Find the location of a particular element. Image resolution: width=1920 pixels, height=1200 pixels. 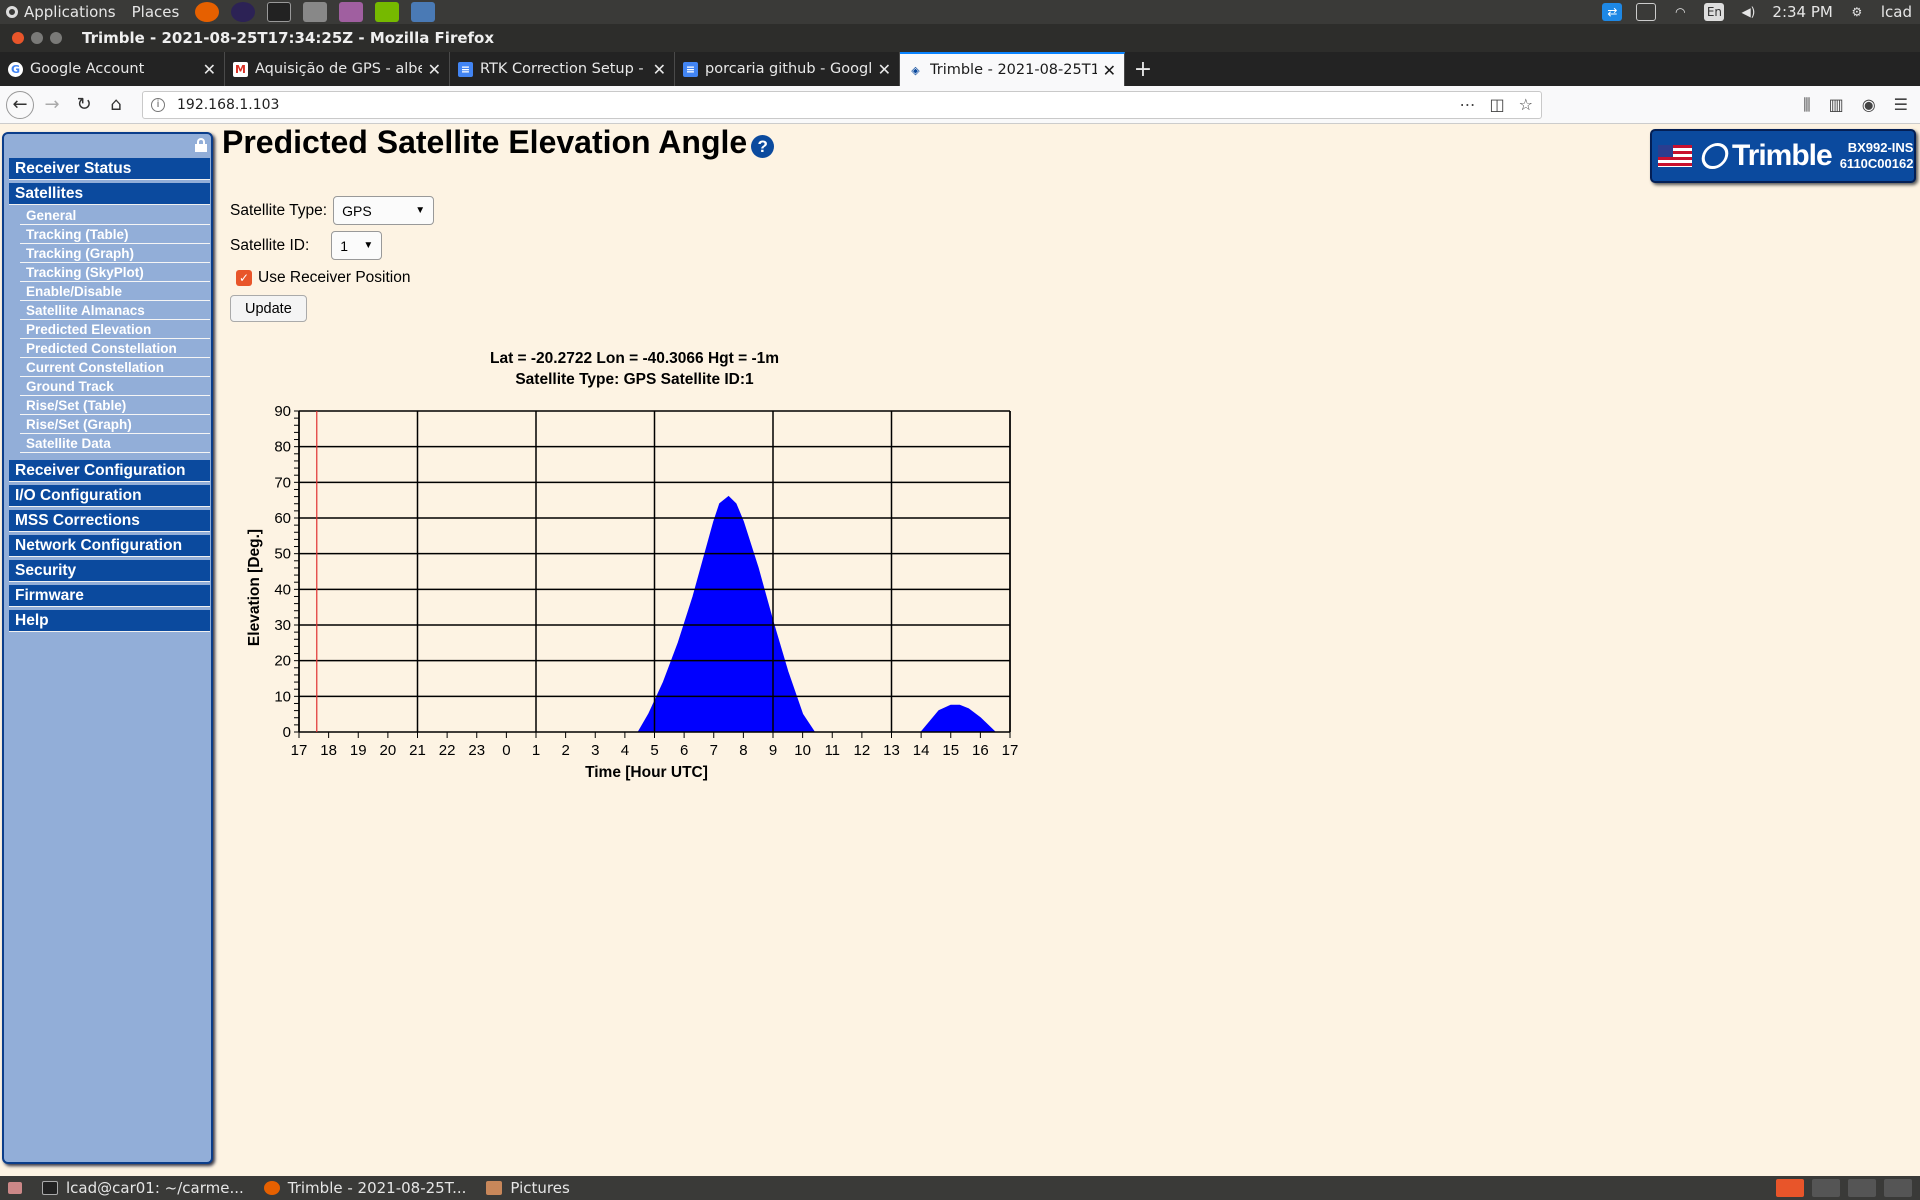

address-bar: i 192.168.1.103 ⋯ ◫ ☆ is located at coordinates (842, 104).